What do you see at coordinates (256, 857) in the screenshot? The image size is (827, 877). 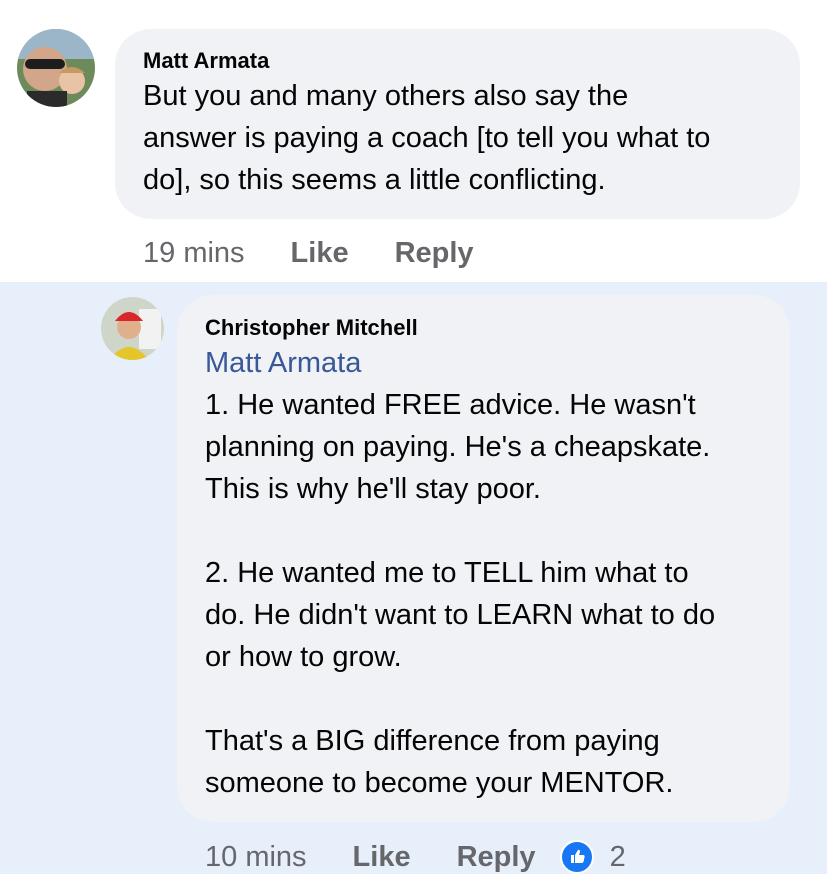 I see `reply-timestamp: 10 mins` at bounding box center [256, 857].